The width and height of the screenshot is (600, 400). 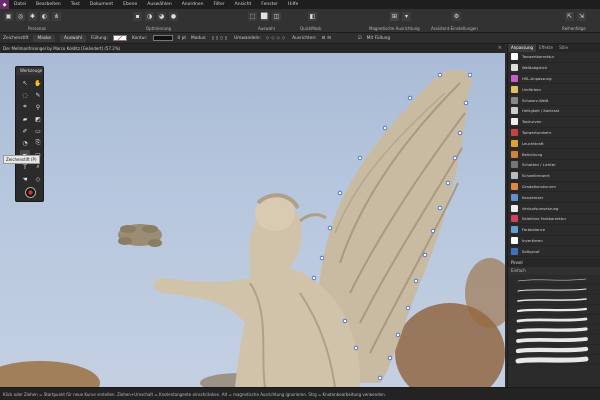 I want to click on adjustment-item: Tonwertkorrektur, so click(x=554, y=57).